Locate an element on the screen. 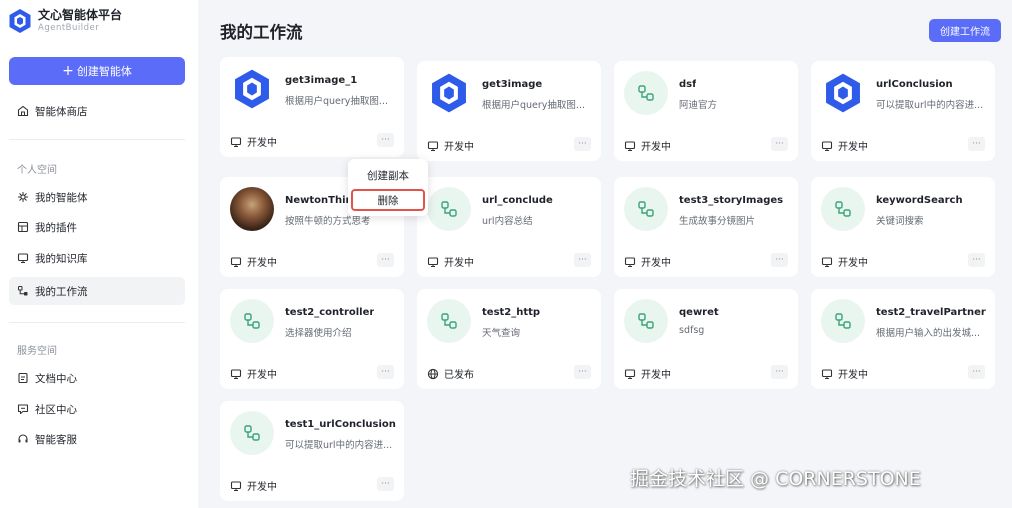  workflow-description: 选择器使用介绍 is located at coordinates (318, 333).